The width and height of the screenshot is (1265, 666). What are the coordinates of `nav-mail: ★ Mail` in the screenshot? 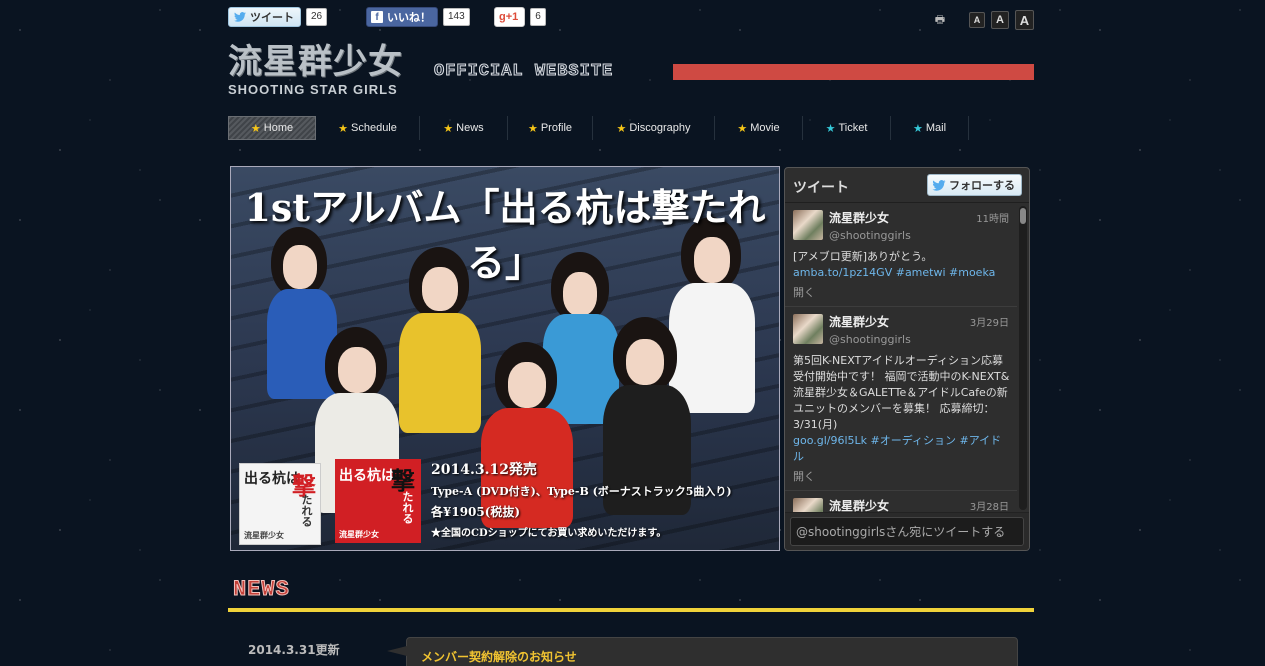 It's located at (930, 128).